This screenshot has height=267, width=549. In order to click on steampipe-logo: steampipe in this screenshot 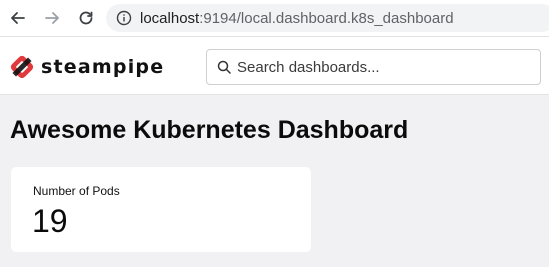, I will do `click(86, 67)`.